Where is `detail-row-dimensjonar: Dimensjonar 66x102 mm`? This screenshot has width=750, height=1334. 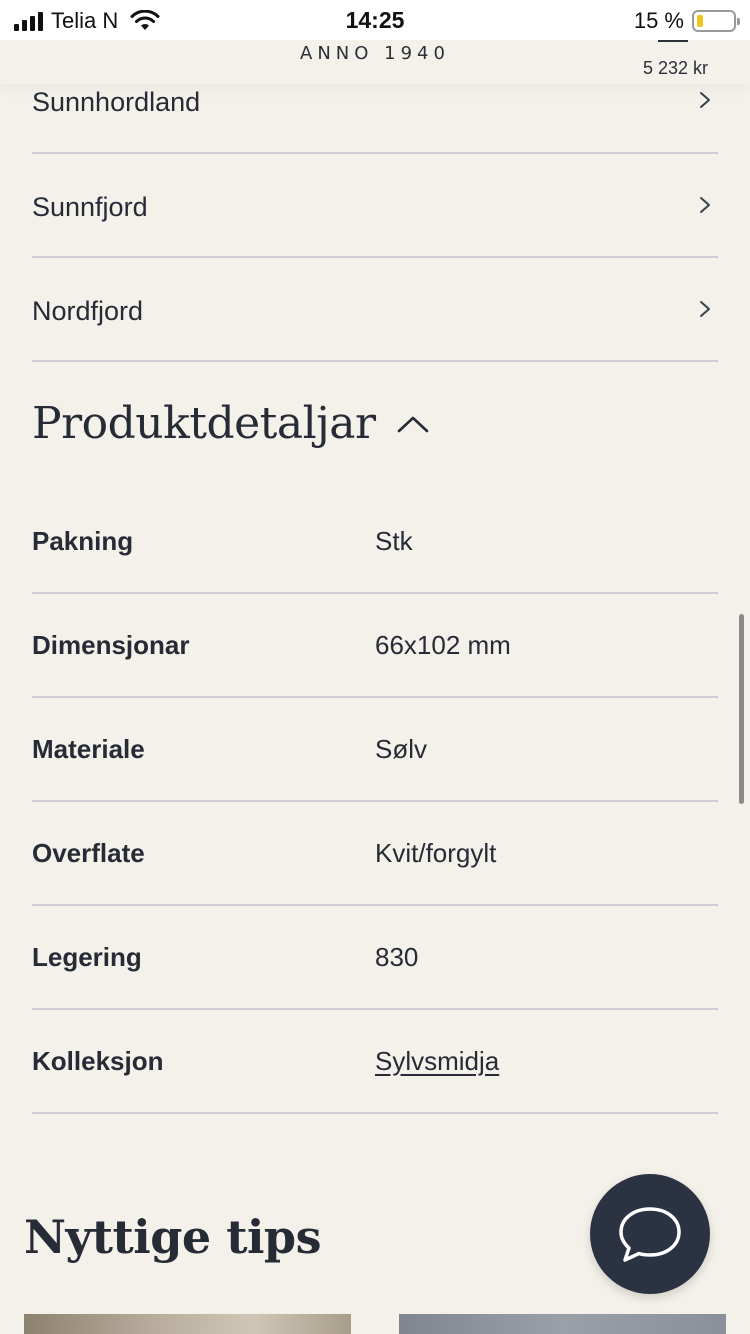
detail-row-dimensjonar: Dimensjonar 66x102 mm is located at coordinates (375, 646).